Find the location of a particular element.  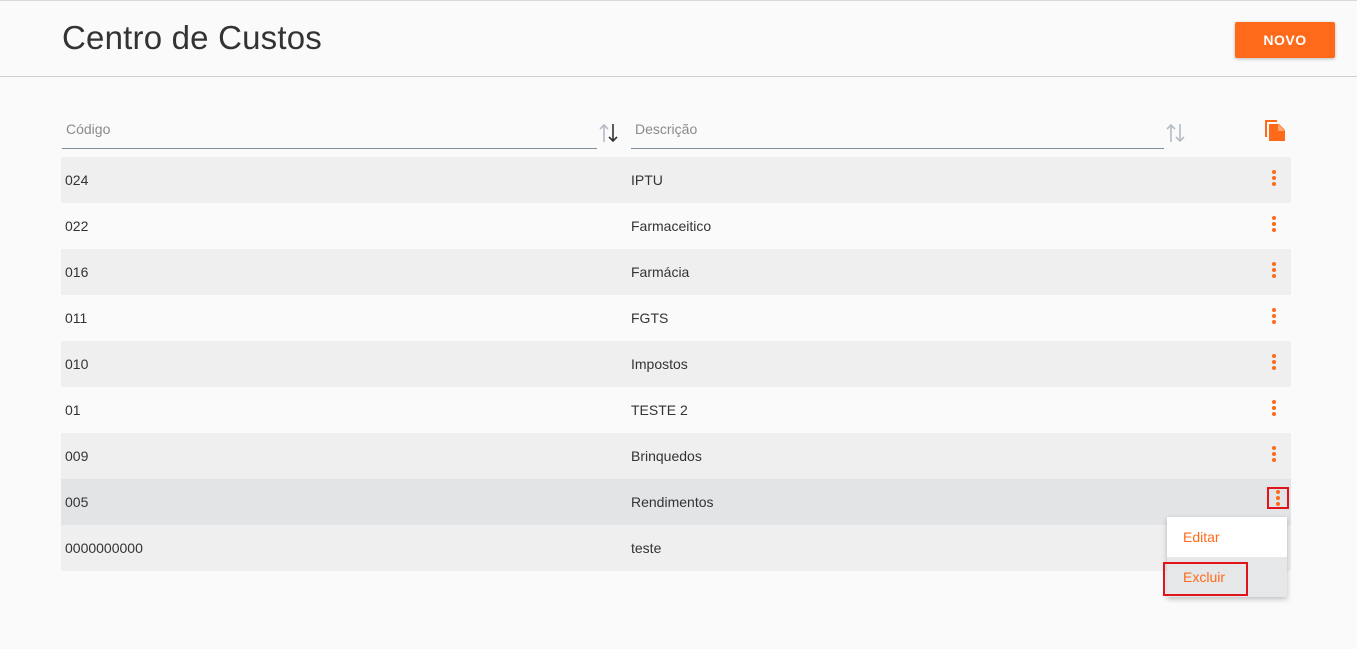

code-filter-label: Código is located at coordinates (88, 129).